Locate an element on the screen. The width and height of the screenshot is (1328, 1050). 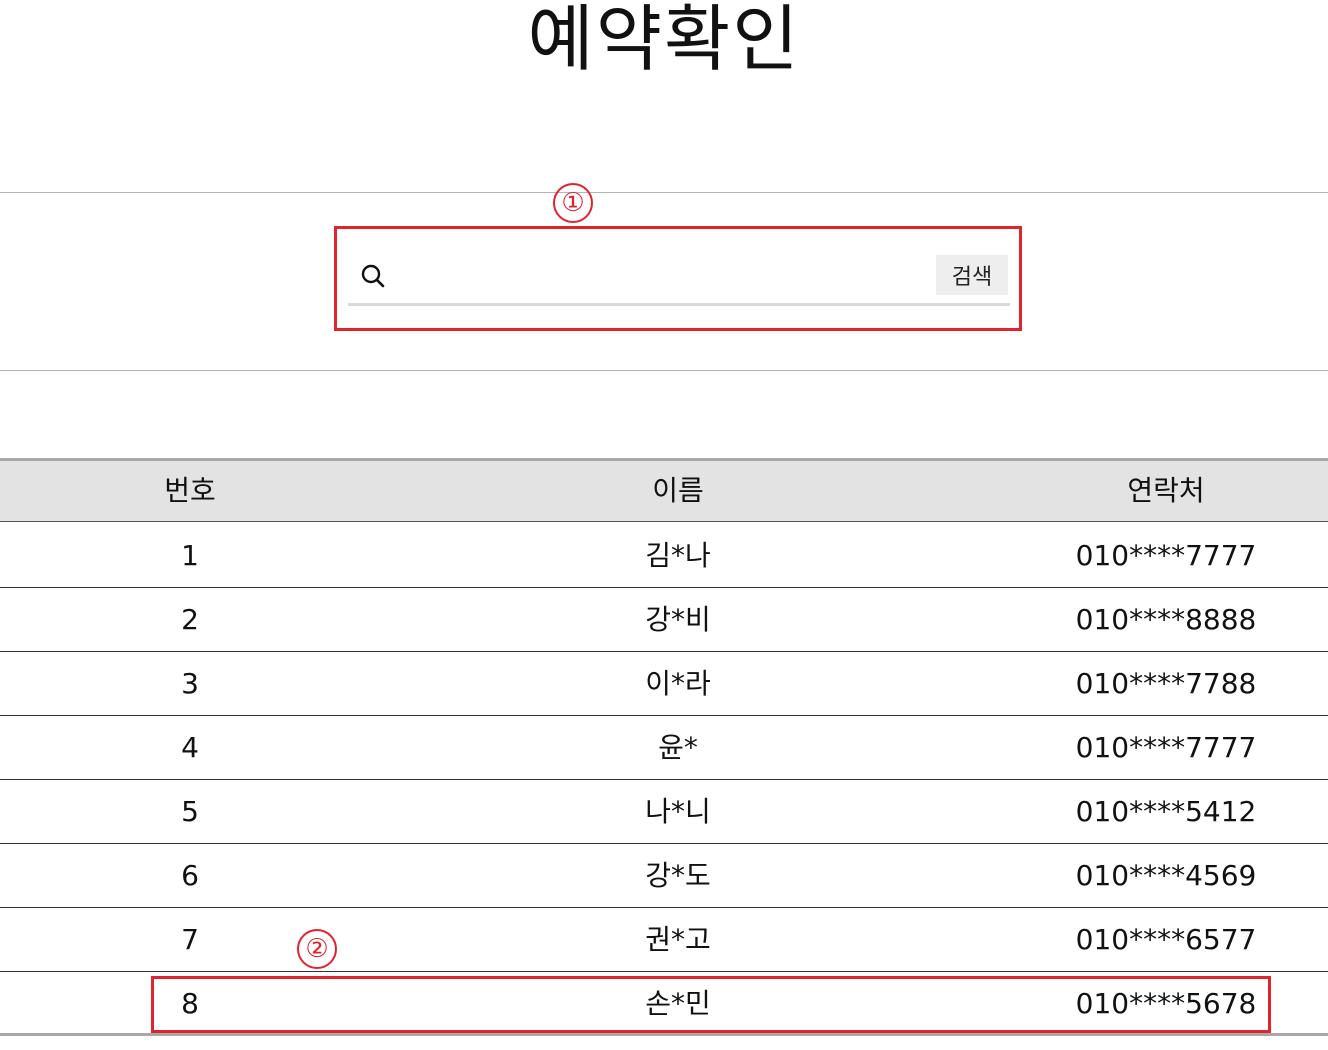
row-name: 강*도 is located at coordinates (678, 875).